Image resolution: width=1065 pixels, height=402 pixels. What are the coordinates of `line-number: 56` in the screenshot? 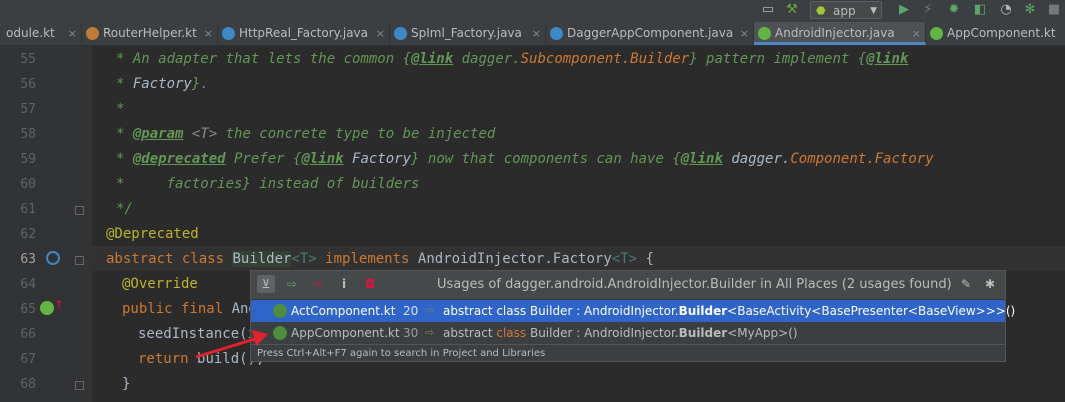 It's located at (28, 84).